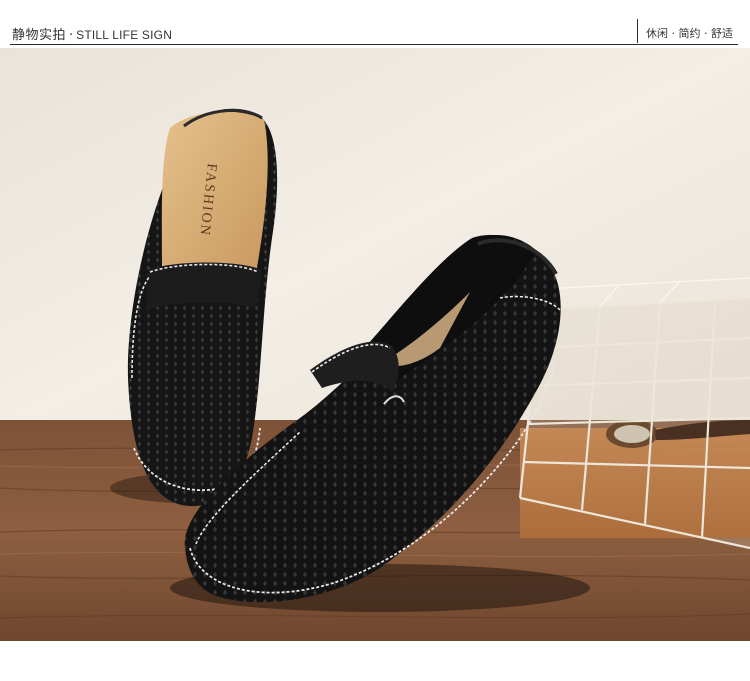 This screenshot has width=750, height=681. What do you see at coordinates (124, 35) in the screenshot?
I see `section-title-en: STILL LIFE SIGN` at bounding box center [124, 35].